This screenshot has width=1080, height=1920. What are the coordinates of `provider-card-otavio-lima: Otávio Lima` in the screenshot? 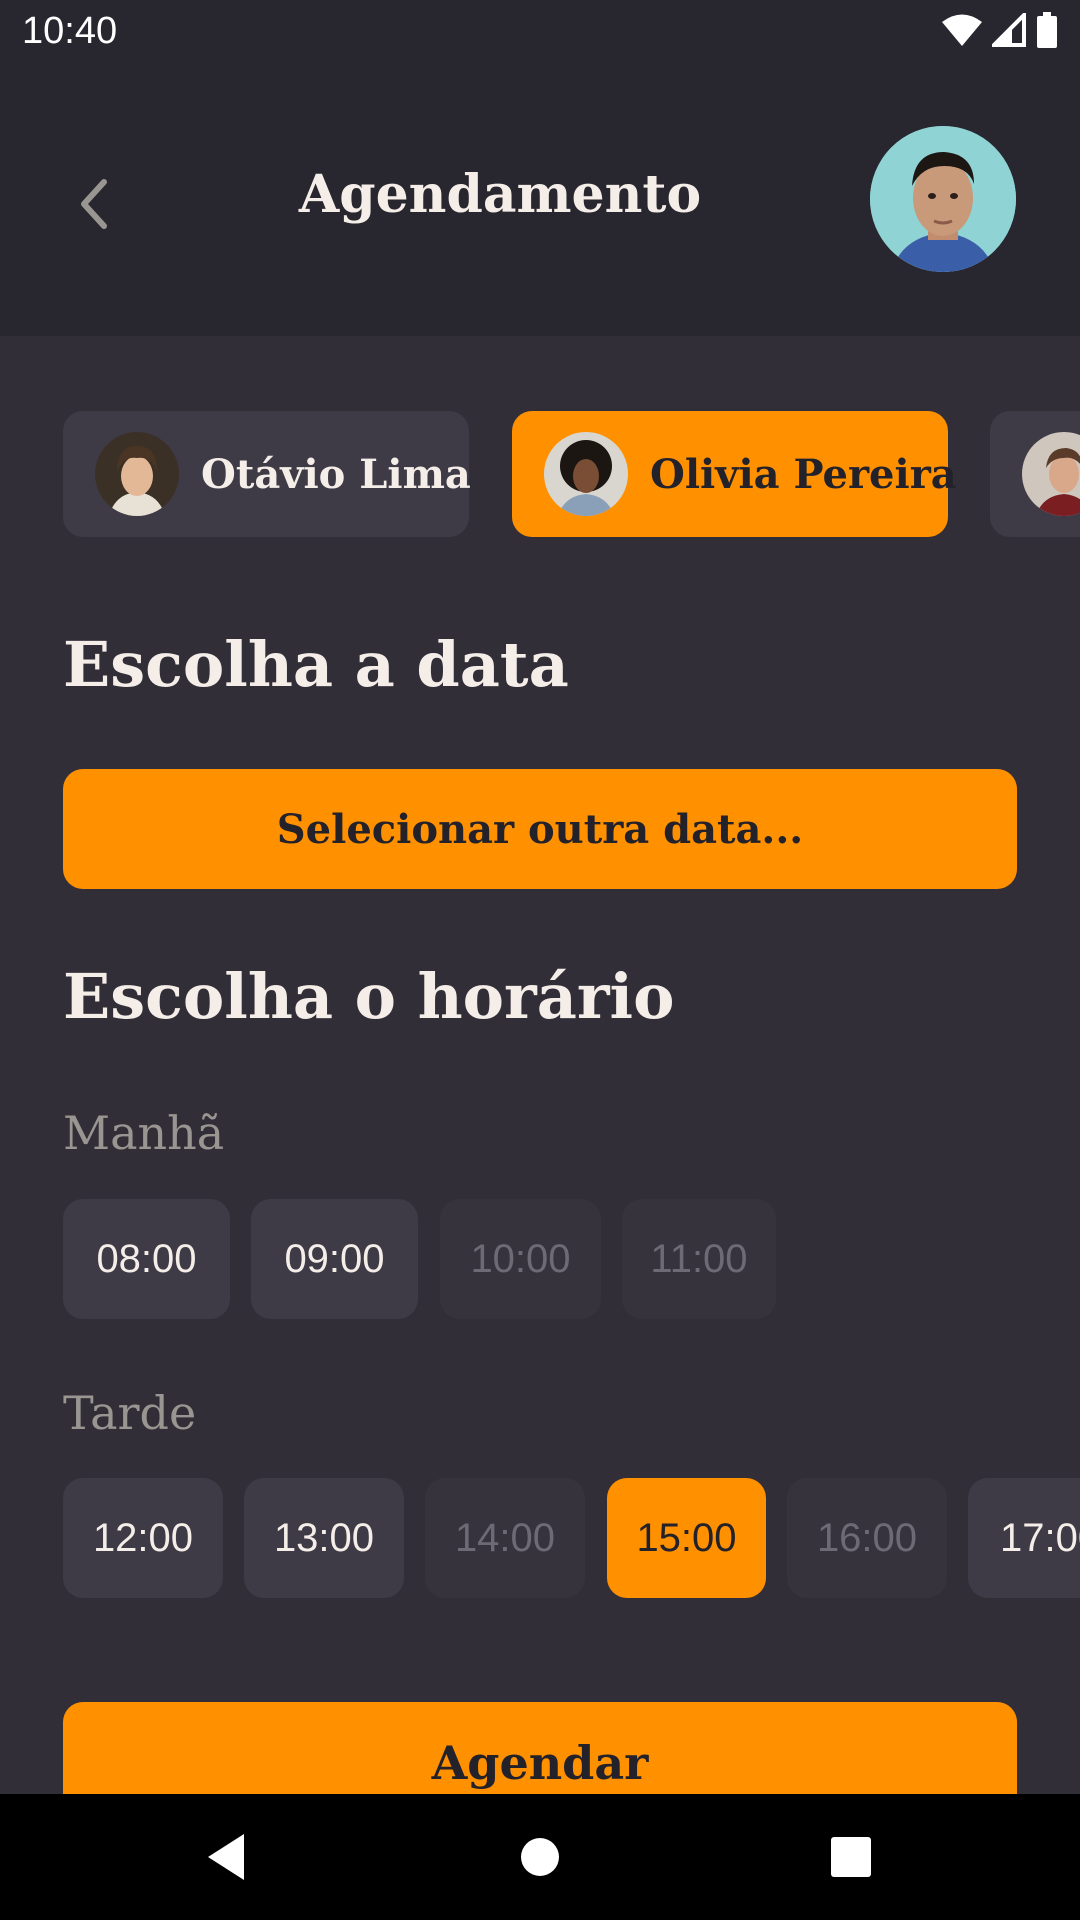 It's located at (267, 474).